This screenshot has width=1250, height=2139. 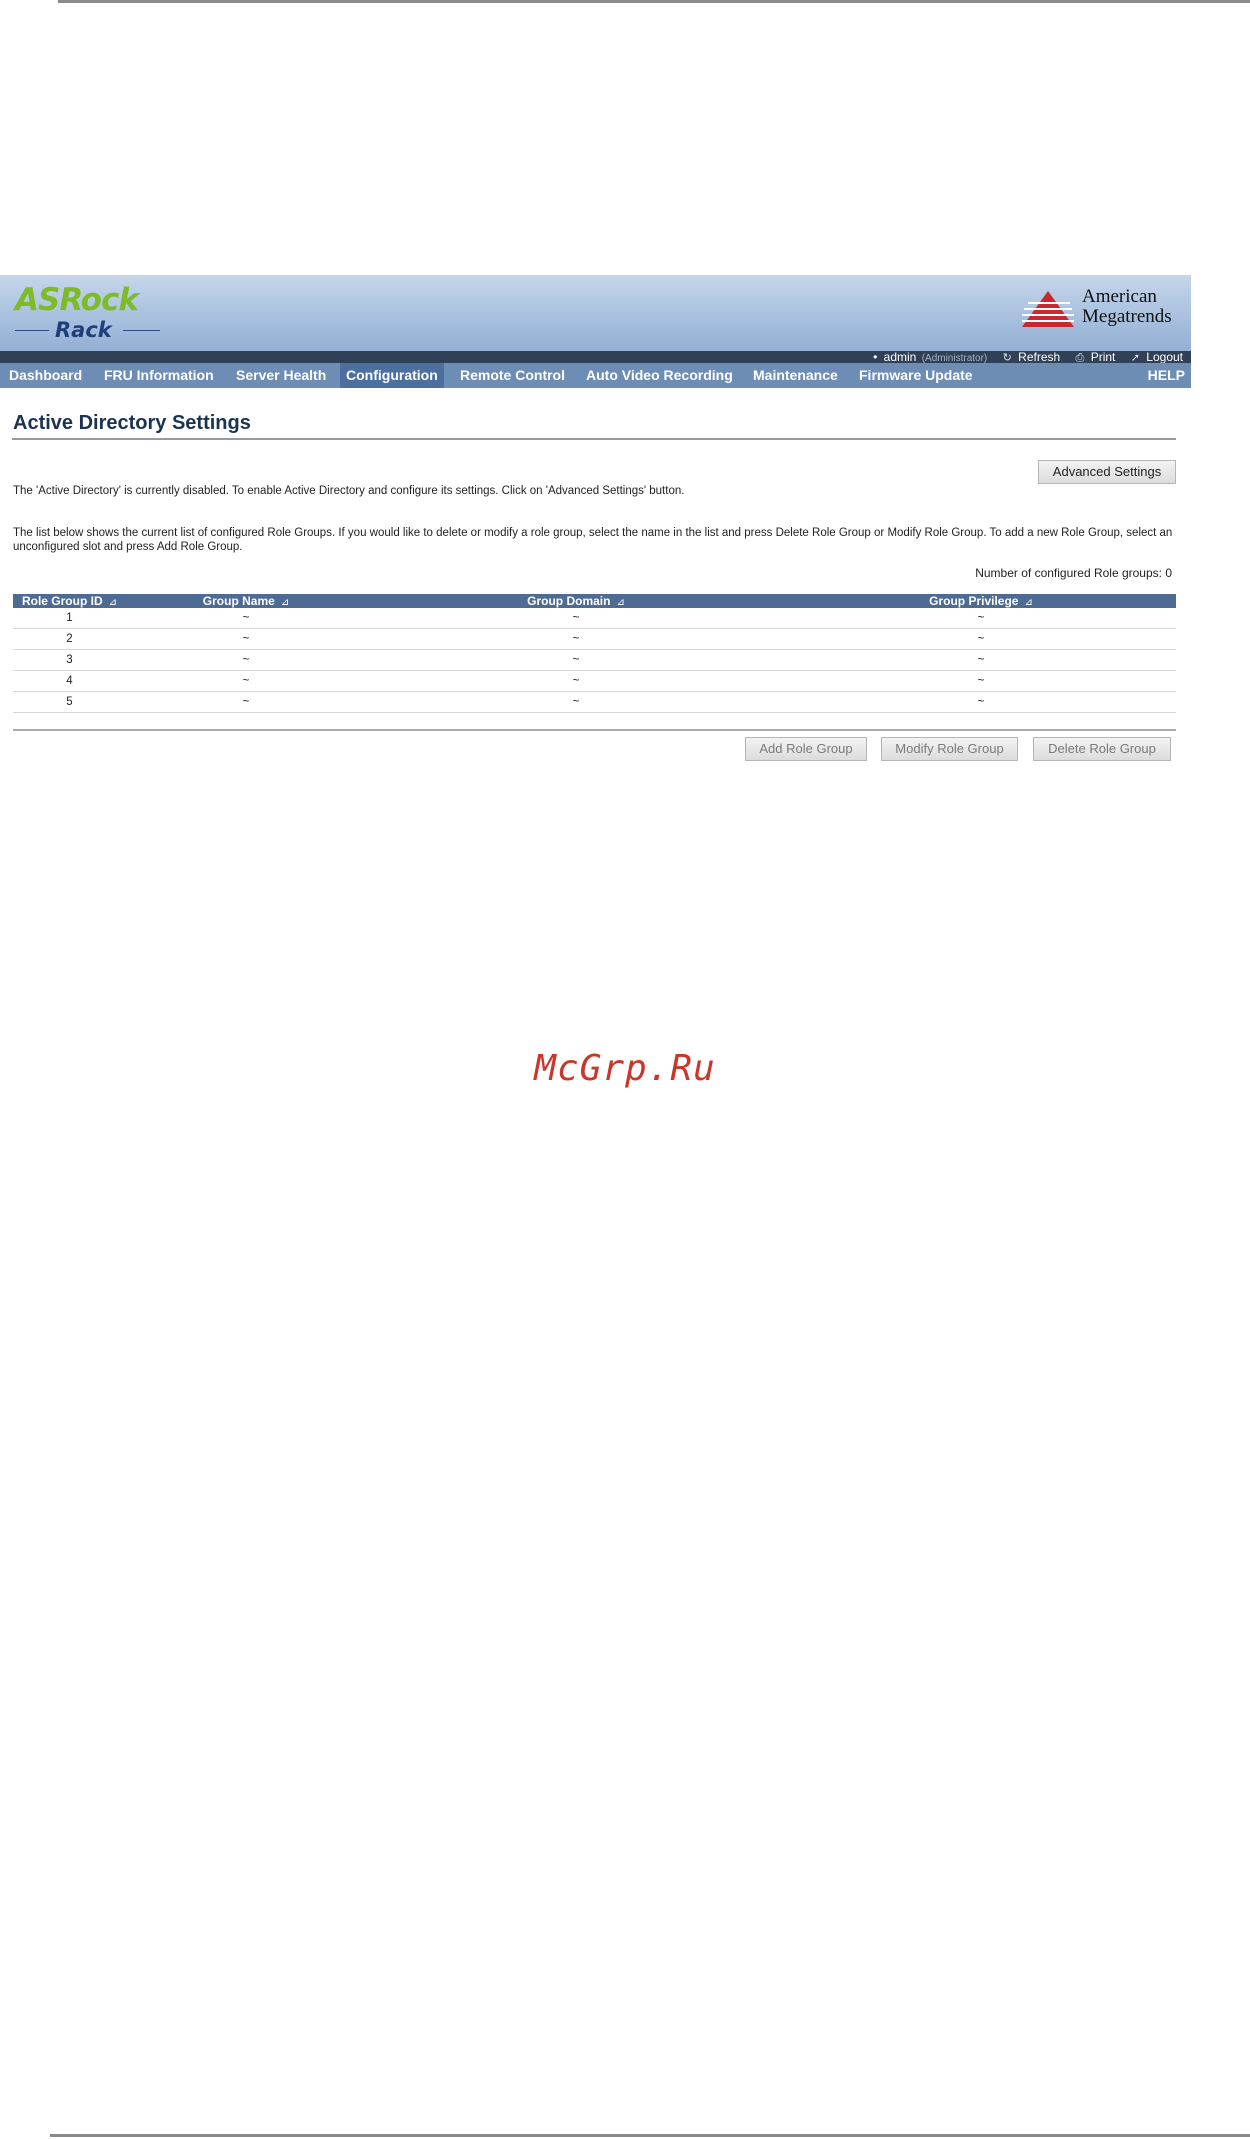 I want to click on cell-role-group-id: 3, so click(x=69, y=660).